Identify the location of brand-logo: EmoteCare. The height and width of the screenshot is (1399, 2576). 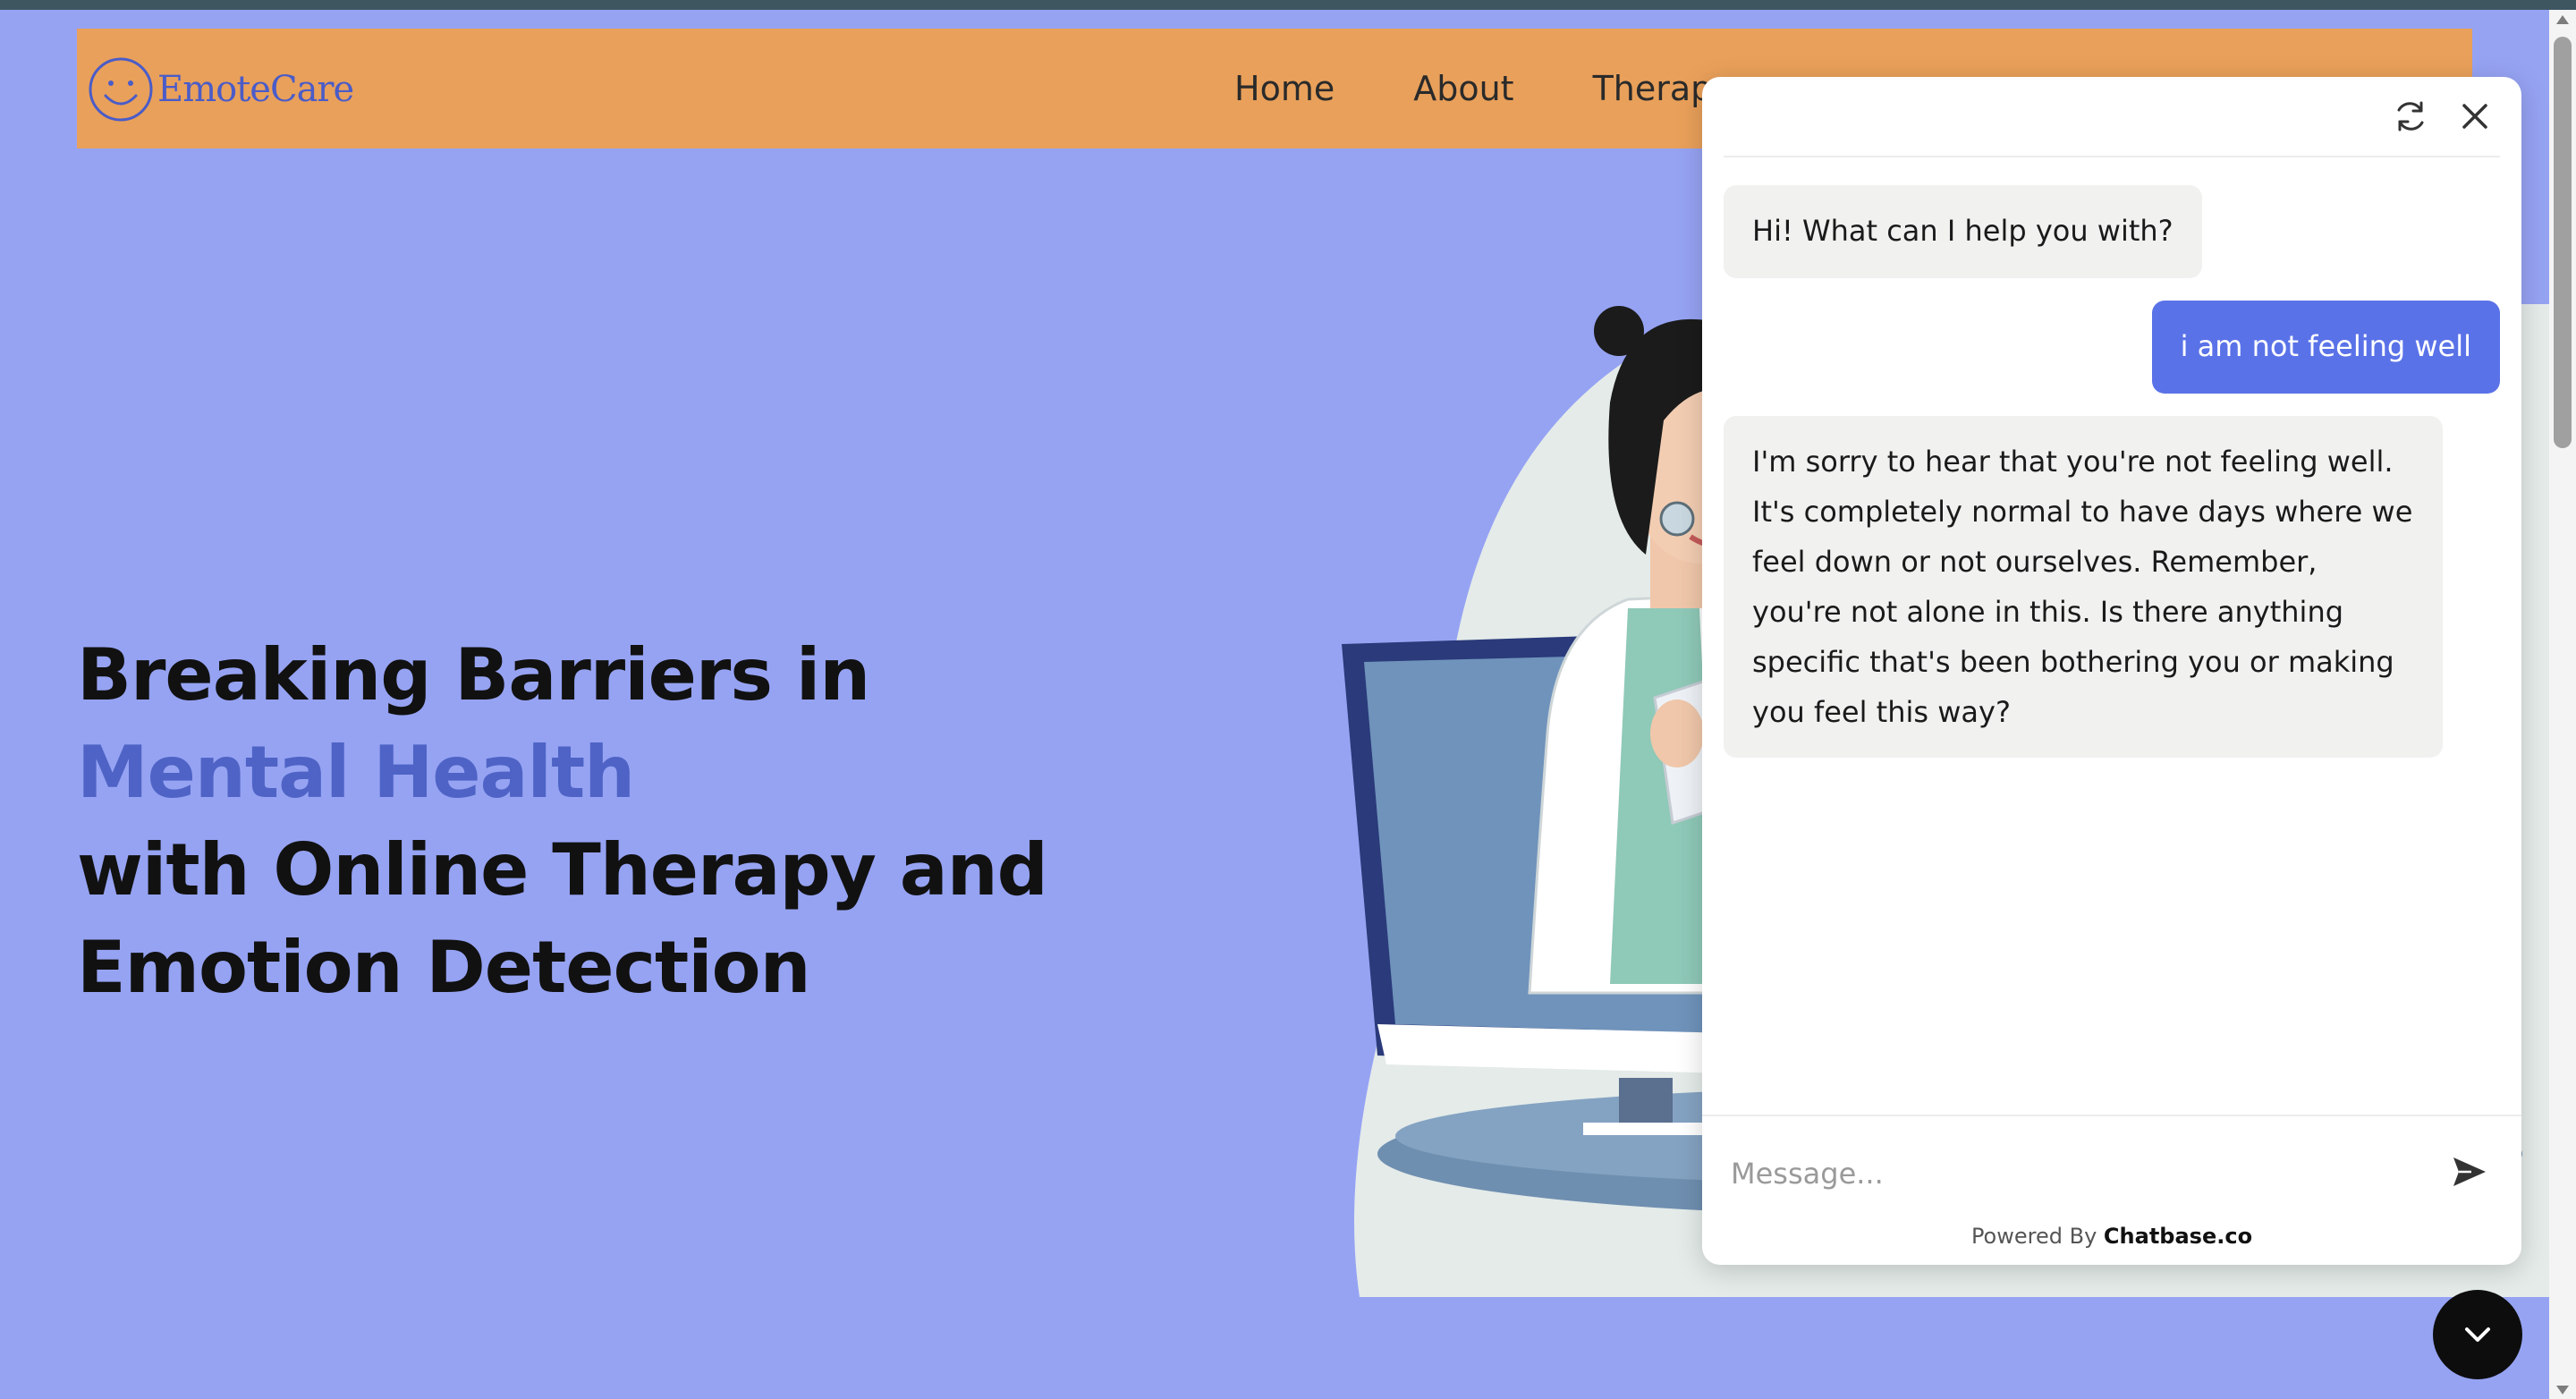
(221, 89).